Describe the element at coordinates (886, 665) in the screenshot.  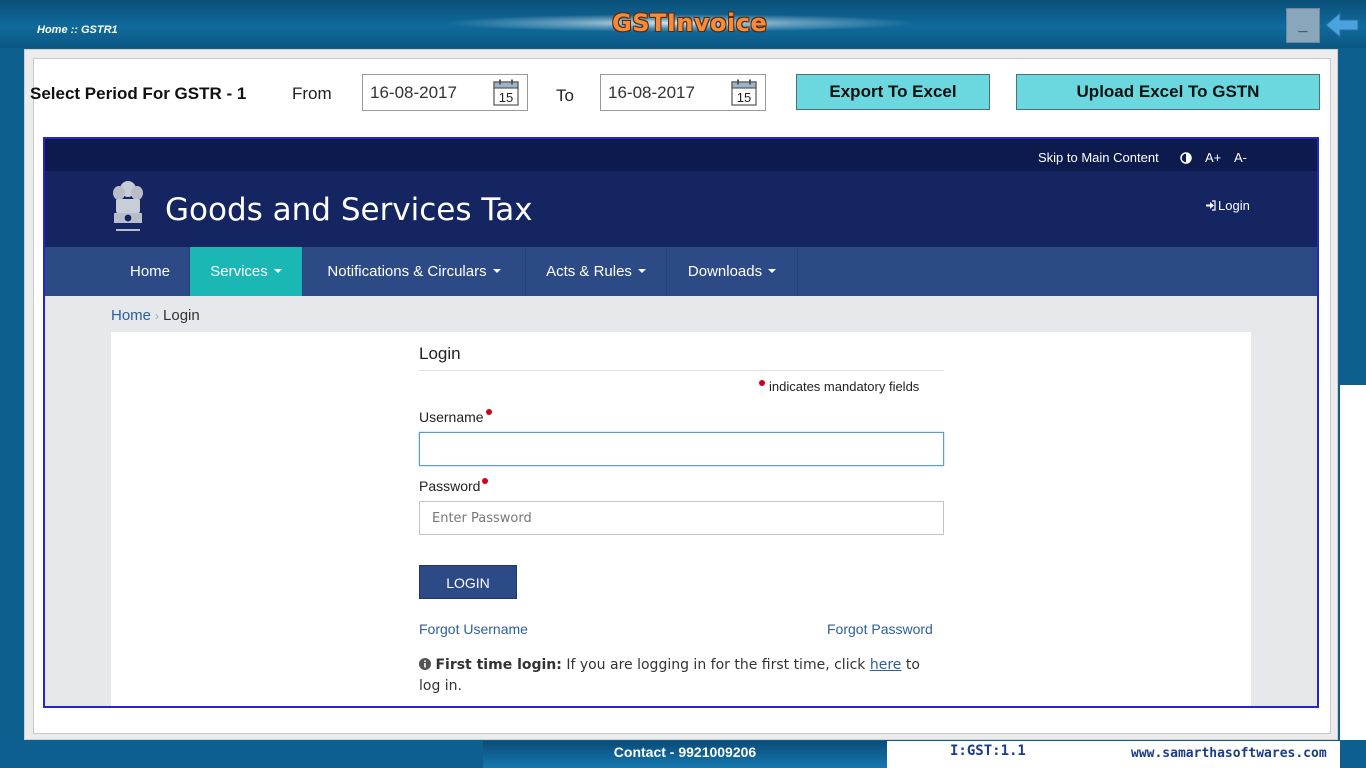
I see `first-time-here-link: here` at that location.